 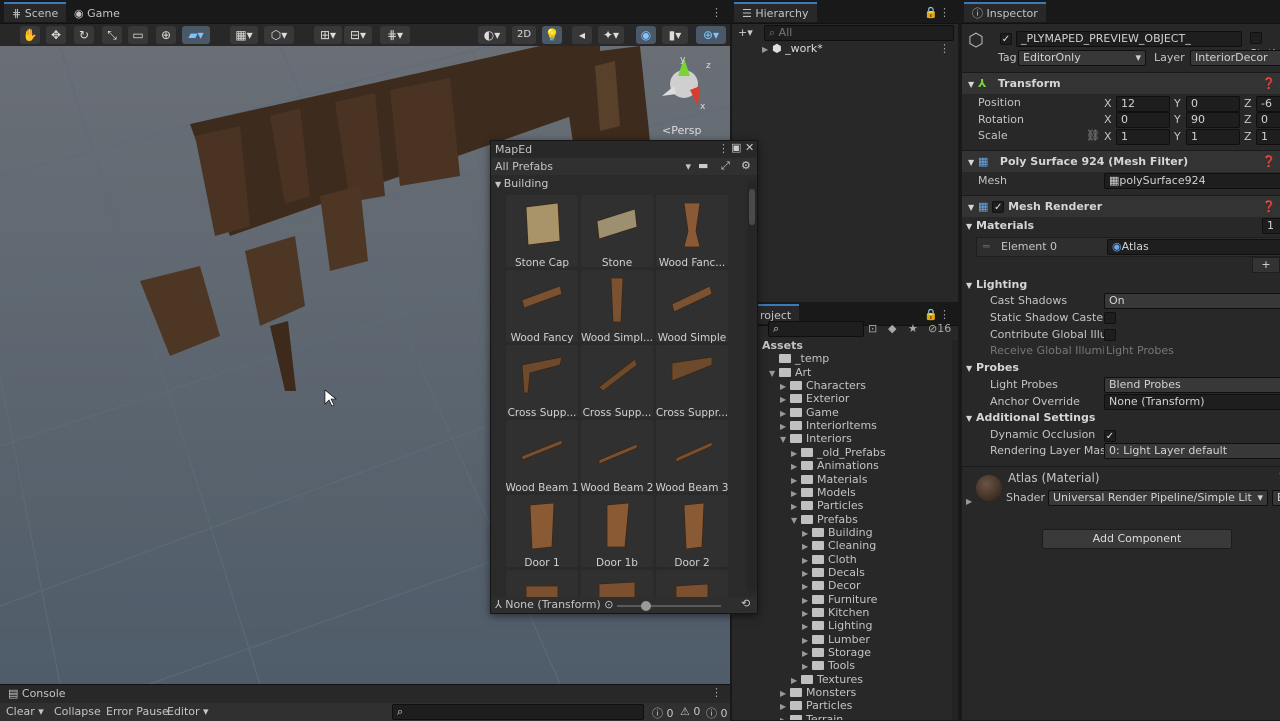 What do you see at coordinates (617, 232) in the screenshot?
I see `prefab-tile: Stone` at bounding box center [617, 232].